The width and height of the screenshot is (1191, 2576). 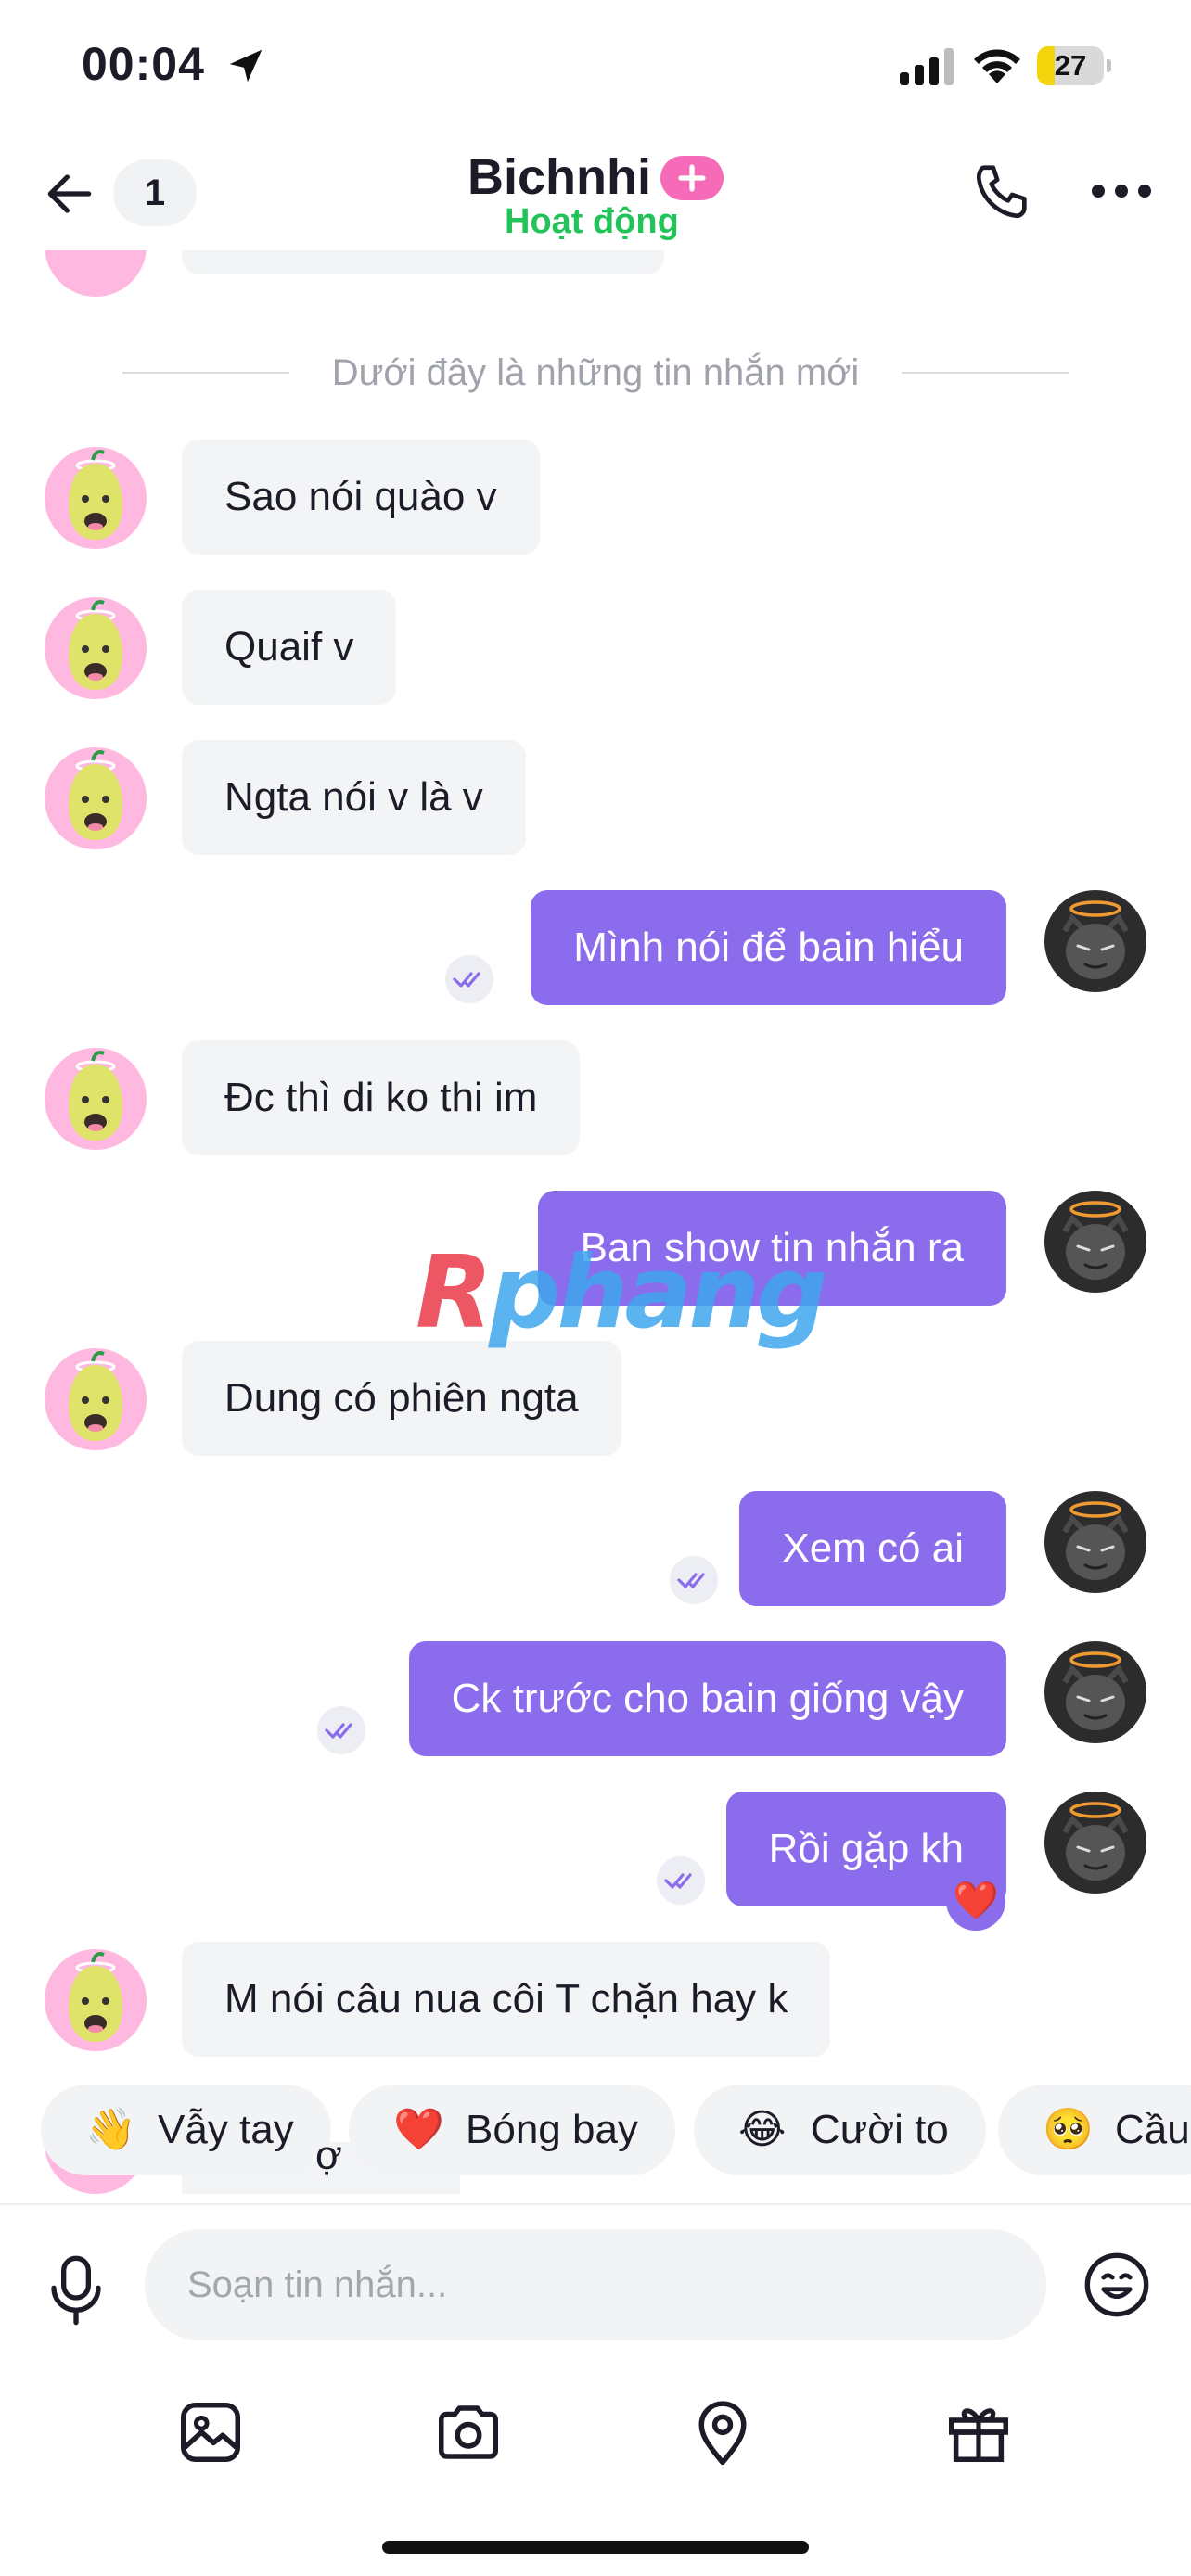 I want to click on new-messages-divider: Dưới đây là những tin nhắn mới, so click(x=595, y=372).